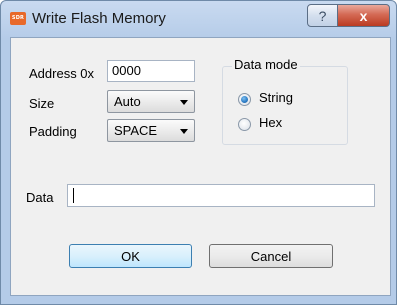 The width and height of the screenshot is (397, 305). Describe the element at coordinates (151, 71) in the screenshot. I see `address-input: 0000` at that location.